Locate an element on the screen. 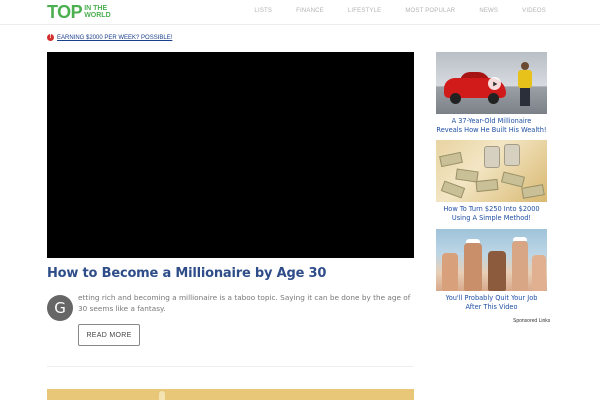 This screenshot has width=600, height=400. person-torso is located at coordinates (525, 79).